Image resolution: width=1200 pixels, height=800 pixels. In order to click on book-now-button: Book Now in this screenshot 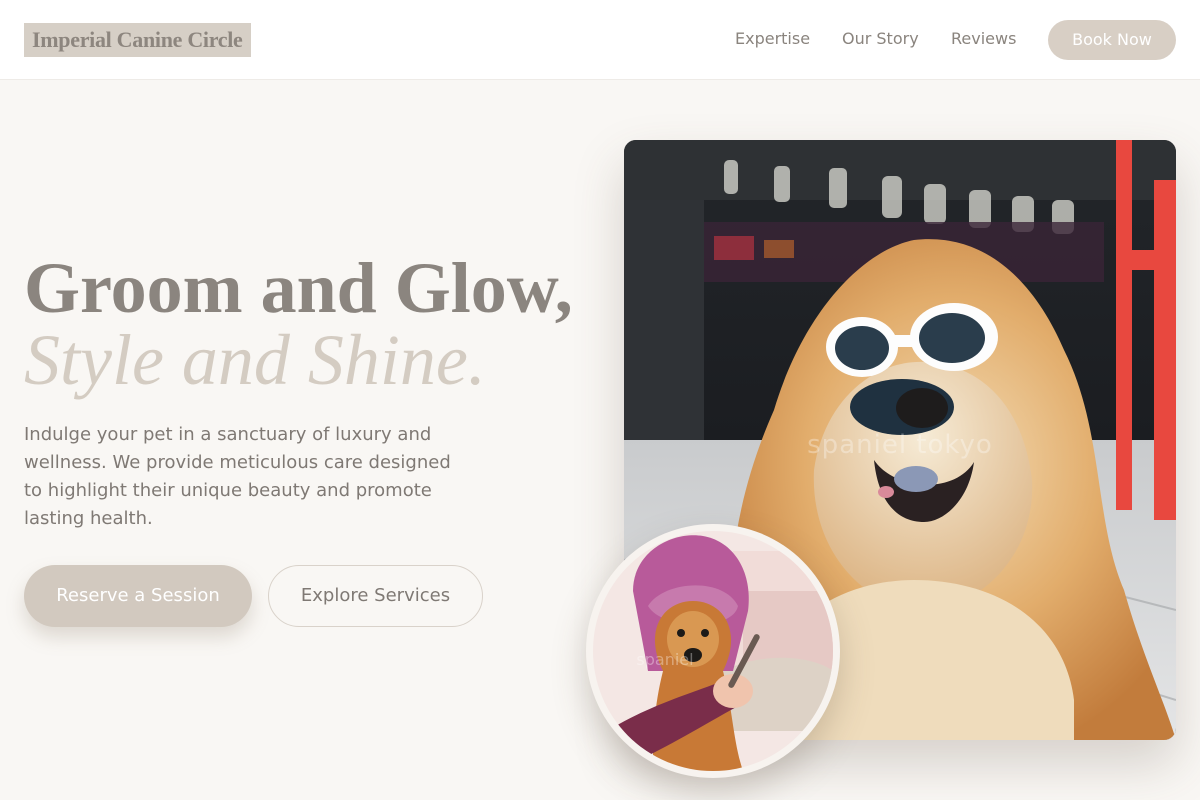, I will do `click(1112, 40)`.